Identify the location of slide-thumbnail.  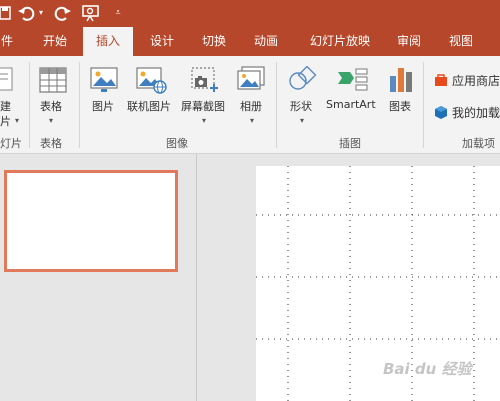
(91, 221).